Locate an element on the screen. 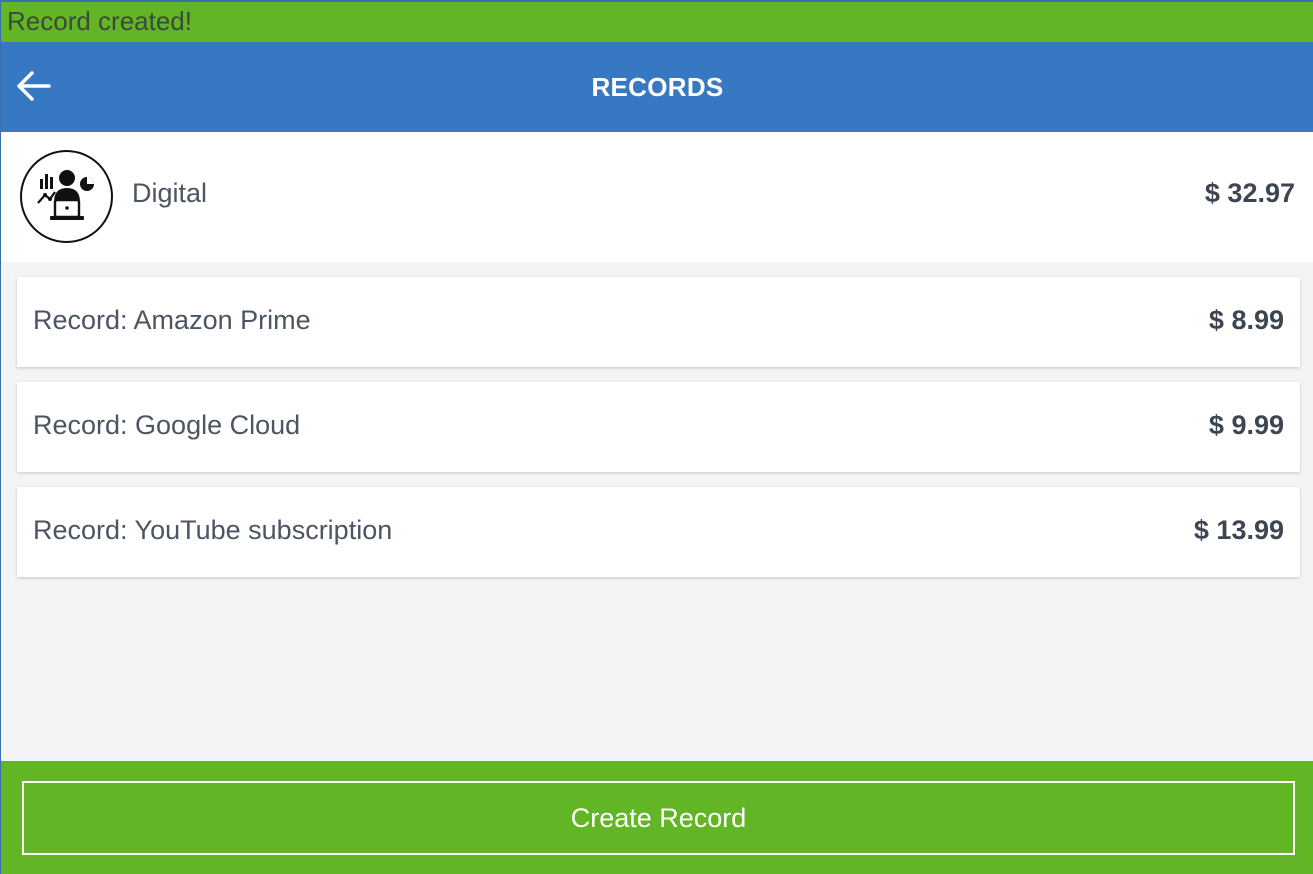 Image resolution: width=1313 pixels, height=874 pixels. page-title: RECORDS is located at coordinates (657, 86).